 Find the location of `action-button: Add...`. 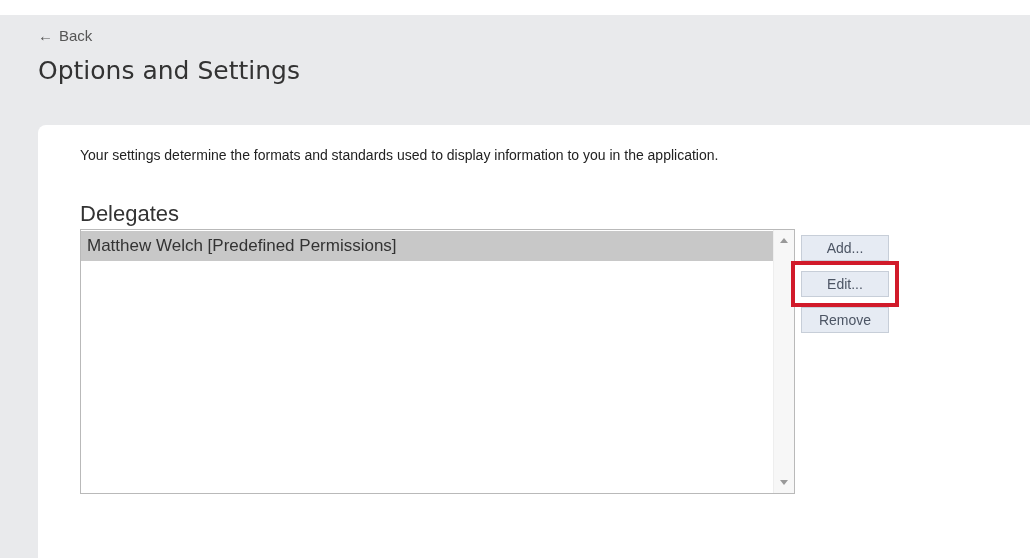

action-button: Add... is located at coordinates (845, 248).